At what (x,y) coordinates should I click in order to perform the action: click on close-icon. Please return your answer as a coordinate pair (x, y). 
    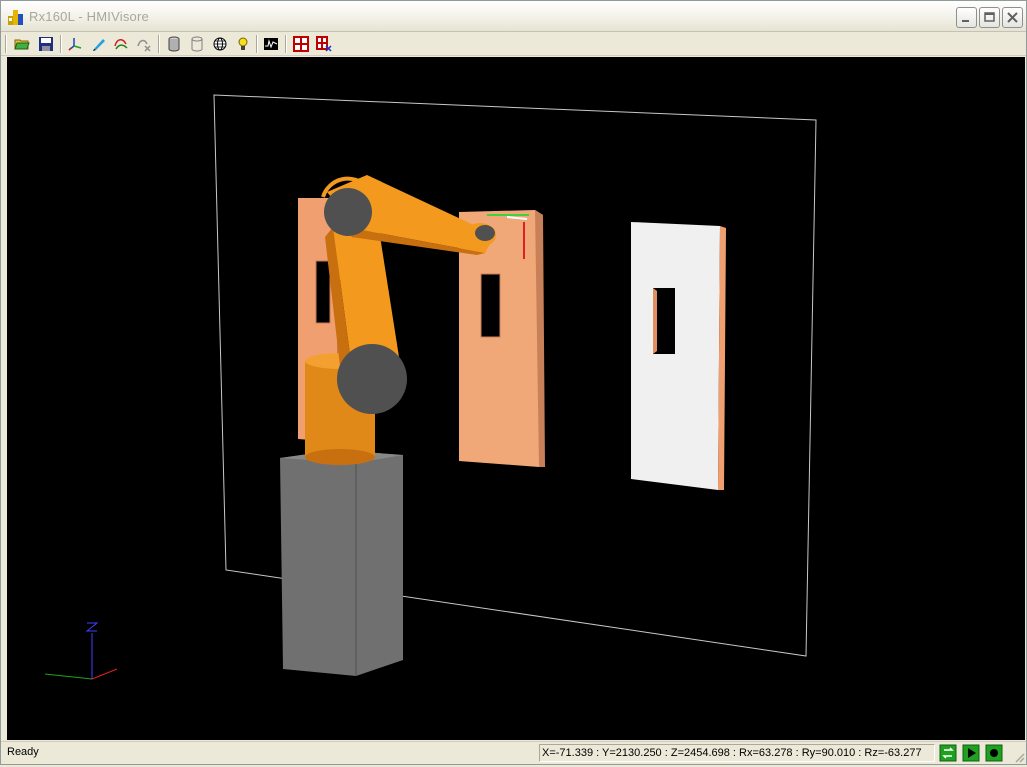
    Looking at the image, I should click on (1012, 17).